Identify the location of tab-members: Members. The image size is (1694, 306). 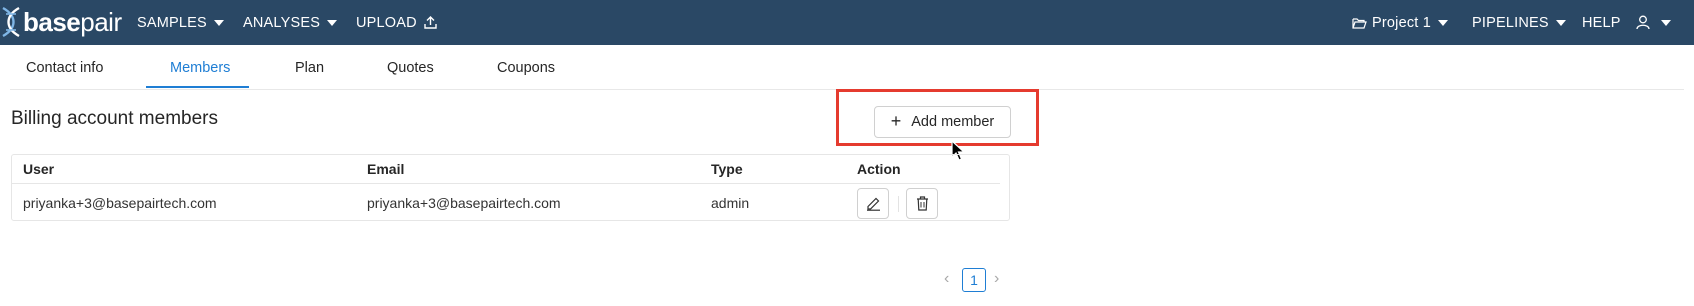
(200, 67).